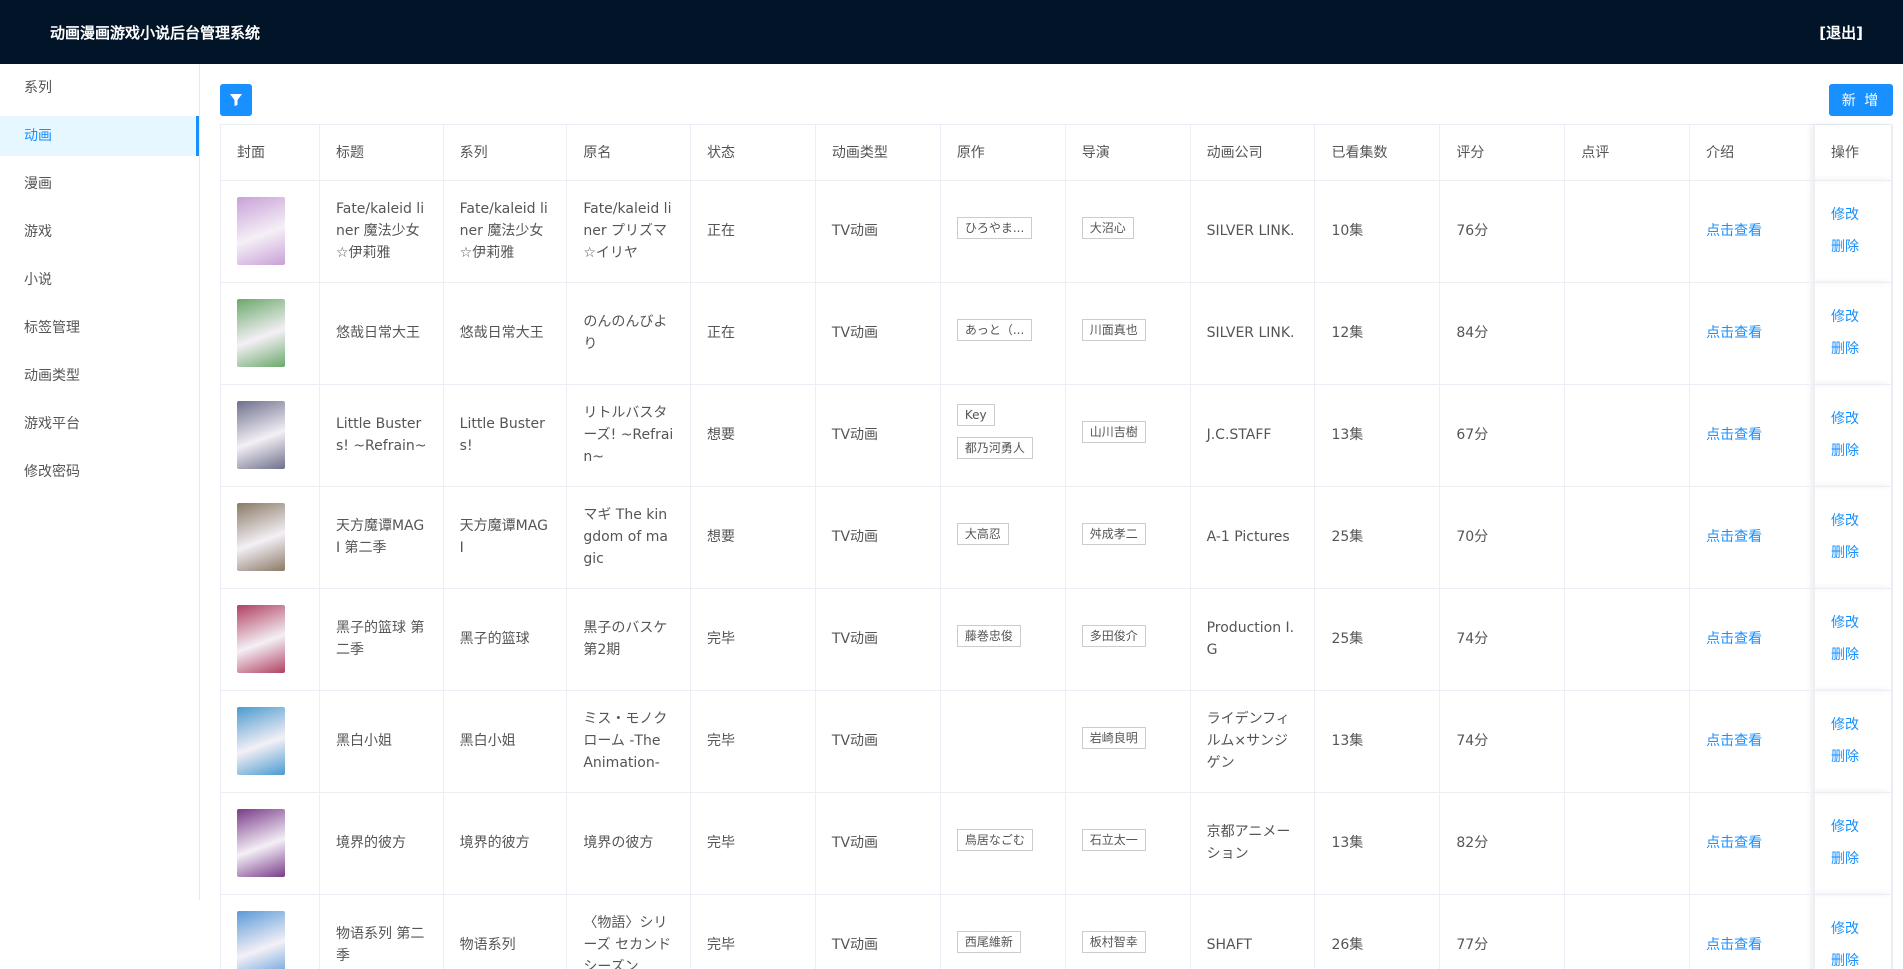  What do you see at coordinates (1113, 941) in the screenshot?
I see `director-tag: 板村智幸` at bounding box center [1113, 941].